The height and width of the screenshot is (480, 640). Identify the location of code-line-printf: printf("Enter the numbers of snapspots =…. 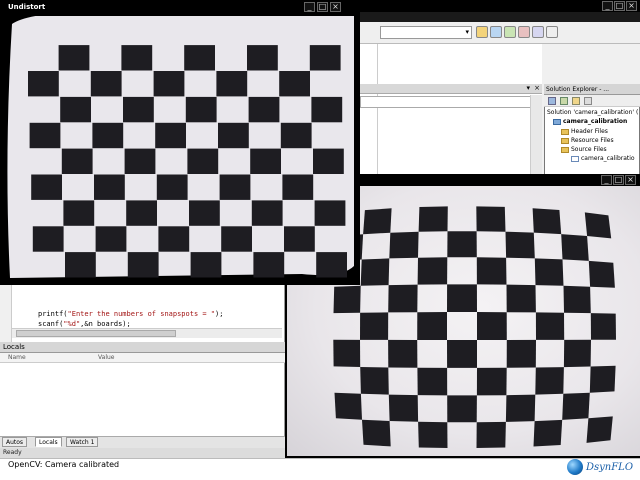
(130, 314).